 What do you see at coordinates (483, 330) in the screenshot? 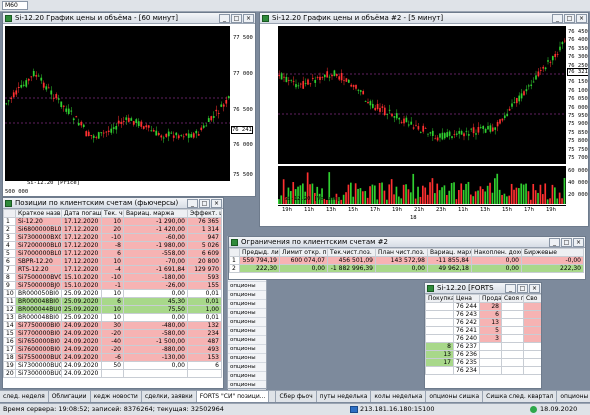
I see `table-row: 76 241 5` at bounding box center [483, 330].